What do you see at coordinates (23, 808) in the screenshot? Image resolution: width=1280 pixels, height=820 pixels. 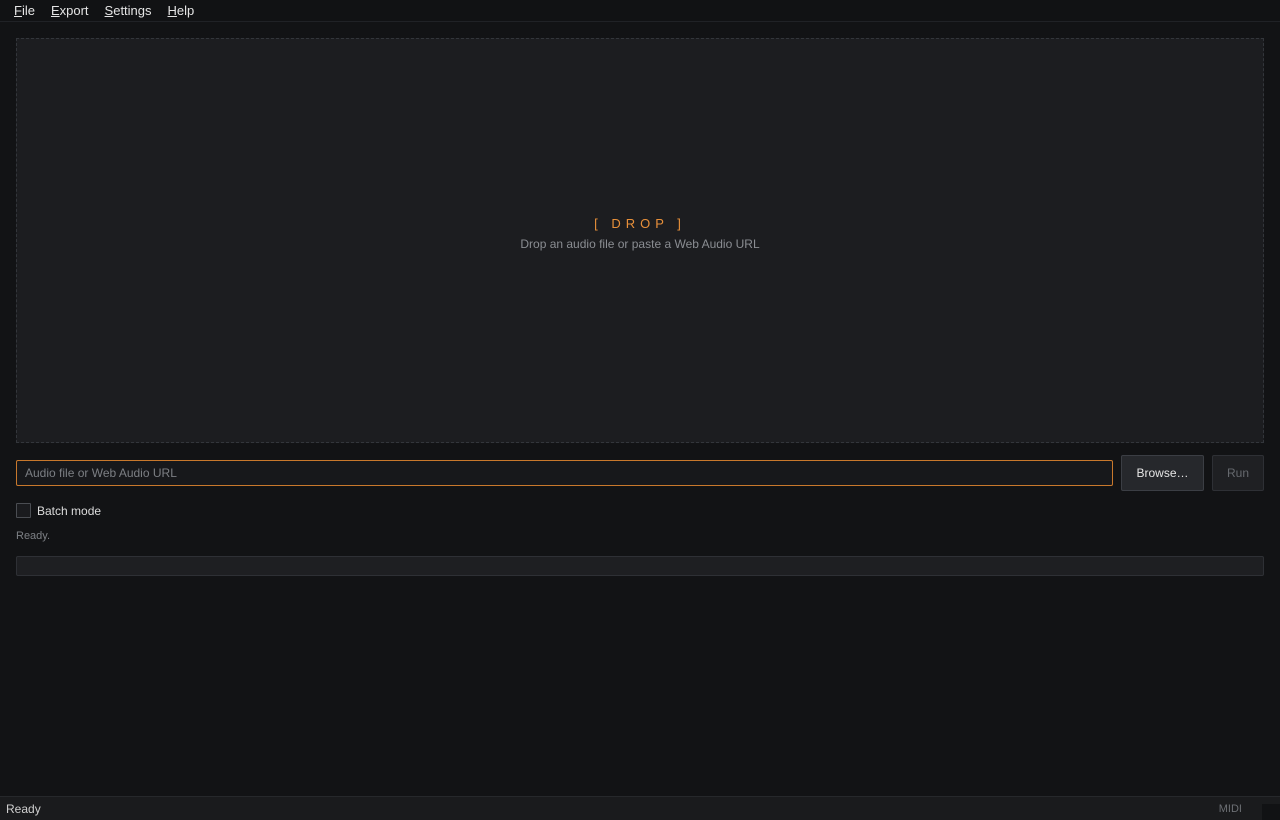 I see `status-bar-message: Ready` at bounding box center [23, 808].